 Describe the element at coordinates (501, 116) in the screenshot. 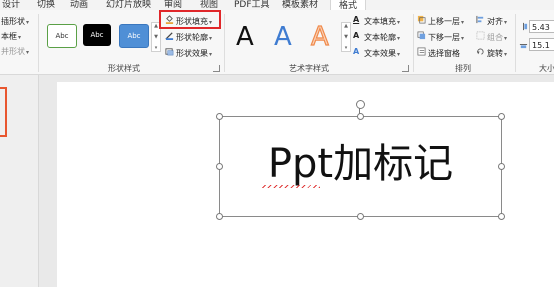

I see `resize-handle-top-right` at that location.